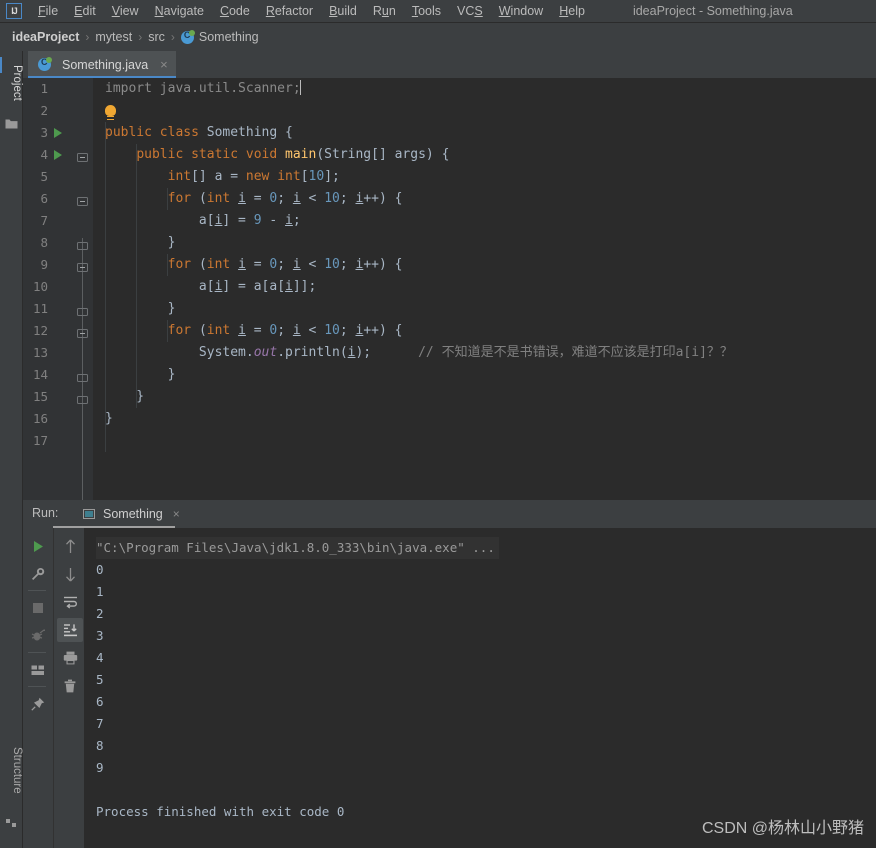 The width and height of the screenshot is (876, 848). What do you see at coordinates (70, 686) in the screenshot?
I see `trash-icon` at bounding box center [70, 686].